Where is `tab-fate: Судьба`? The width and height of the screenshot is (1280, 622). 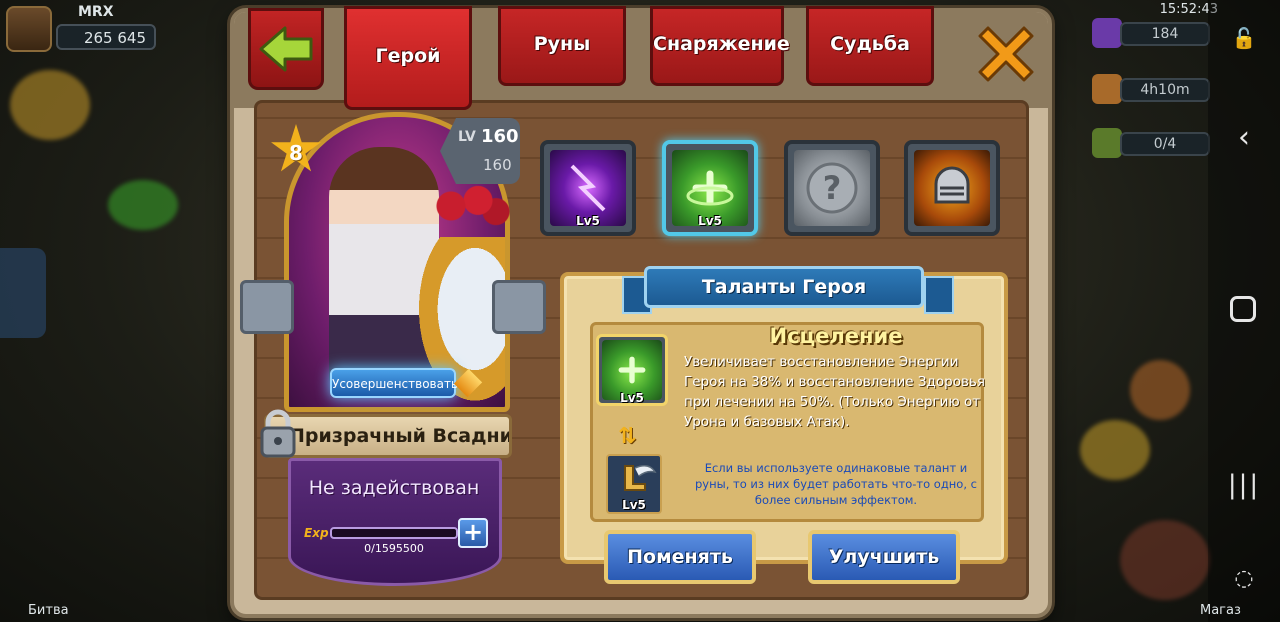
tab-fate: Судьба is located at coordinates (870, 46).